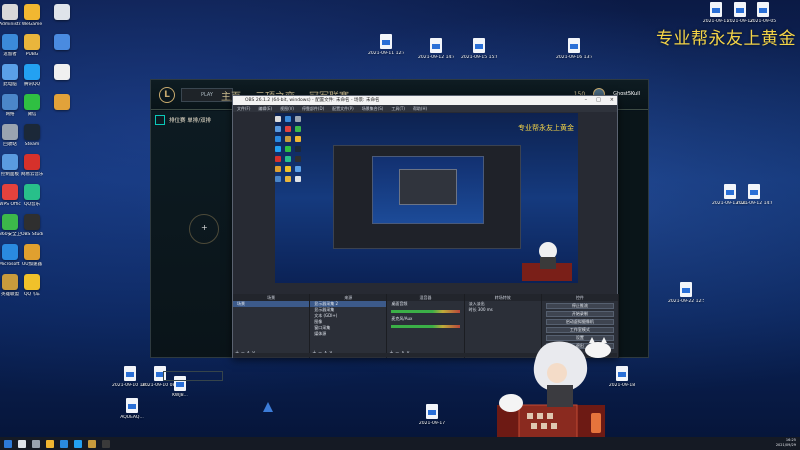 This screenshot has height=450, width=800. I want to click on desktop-shortcut: 微信, so click(32, 111).